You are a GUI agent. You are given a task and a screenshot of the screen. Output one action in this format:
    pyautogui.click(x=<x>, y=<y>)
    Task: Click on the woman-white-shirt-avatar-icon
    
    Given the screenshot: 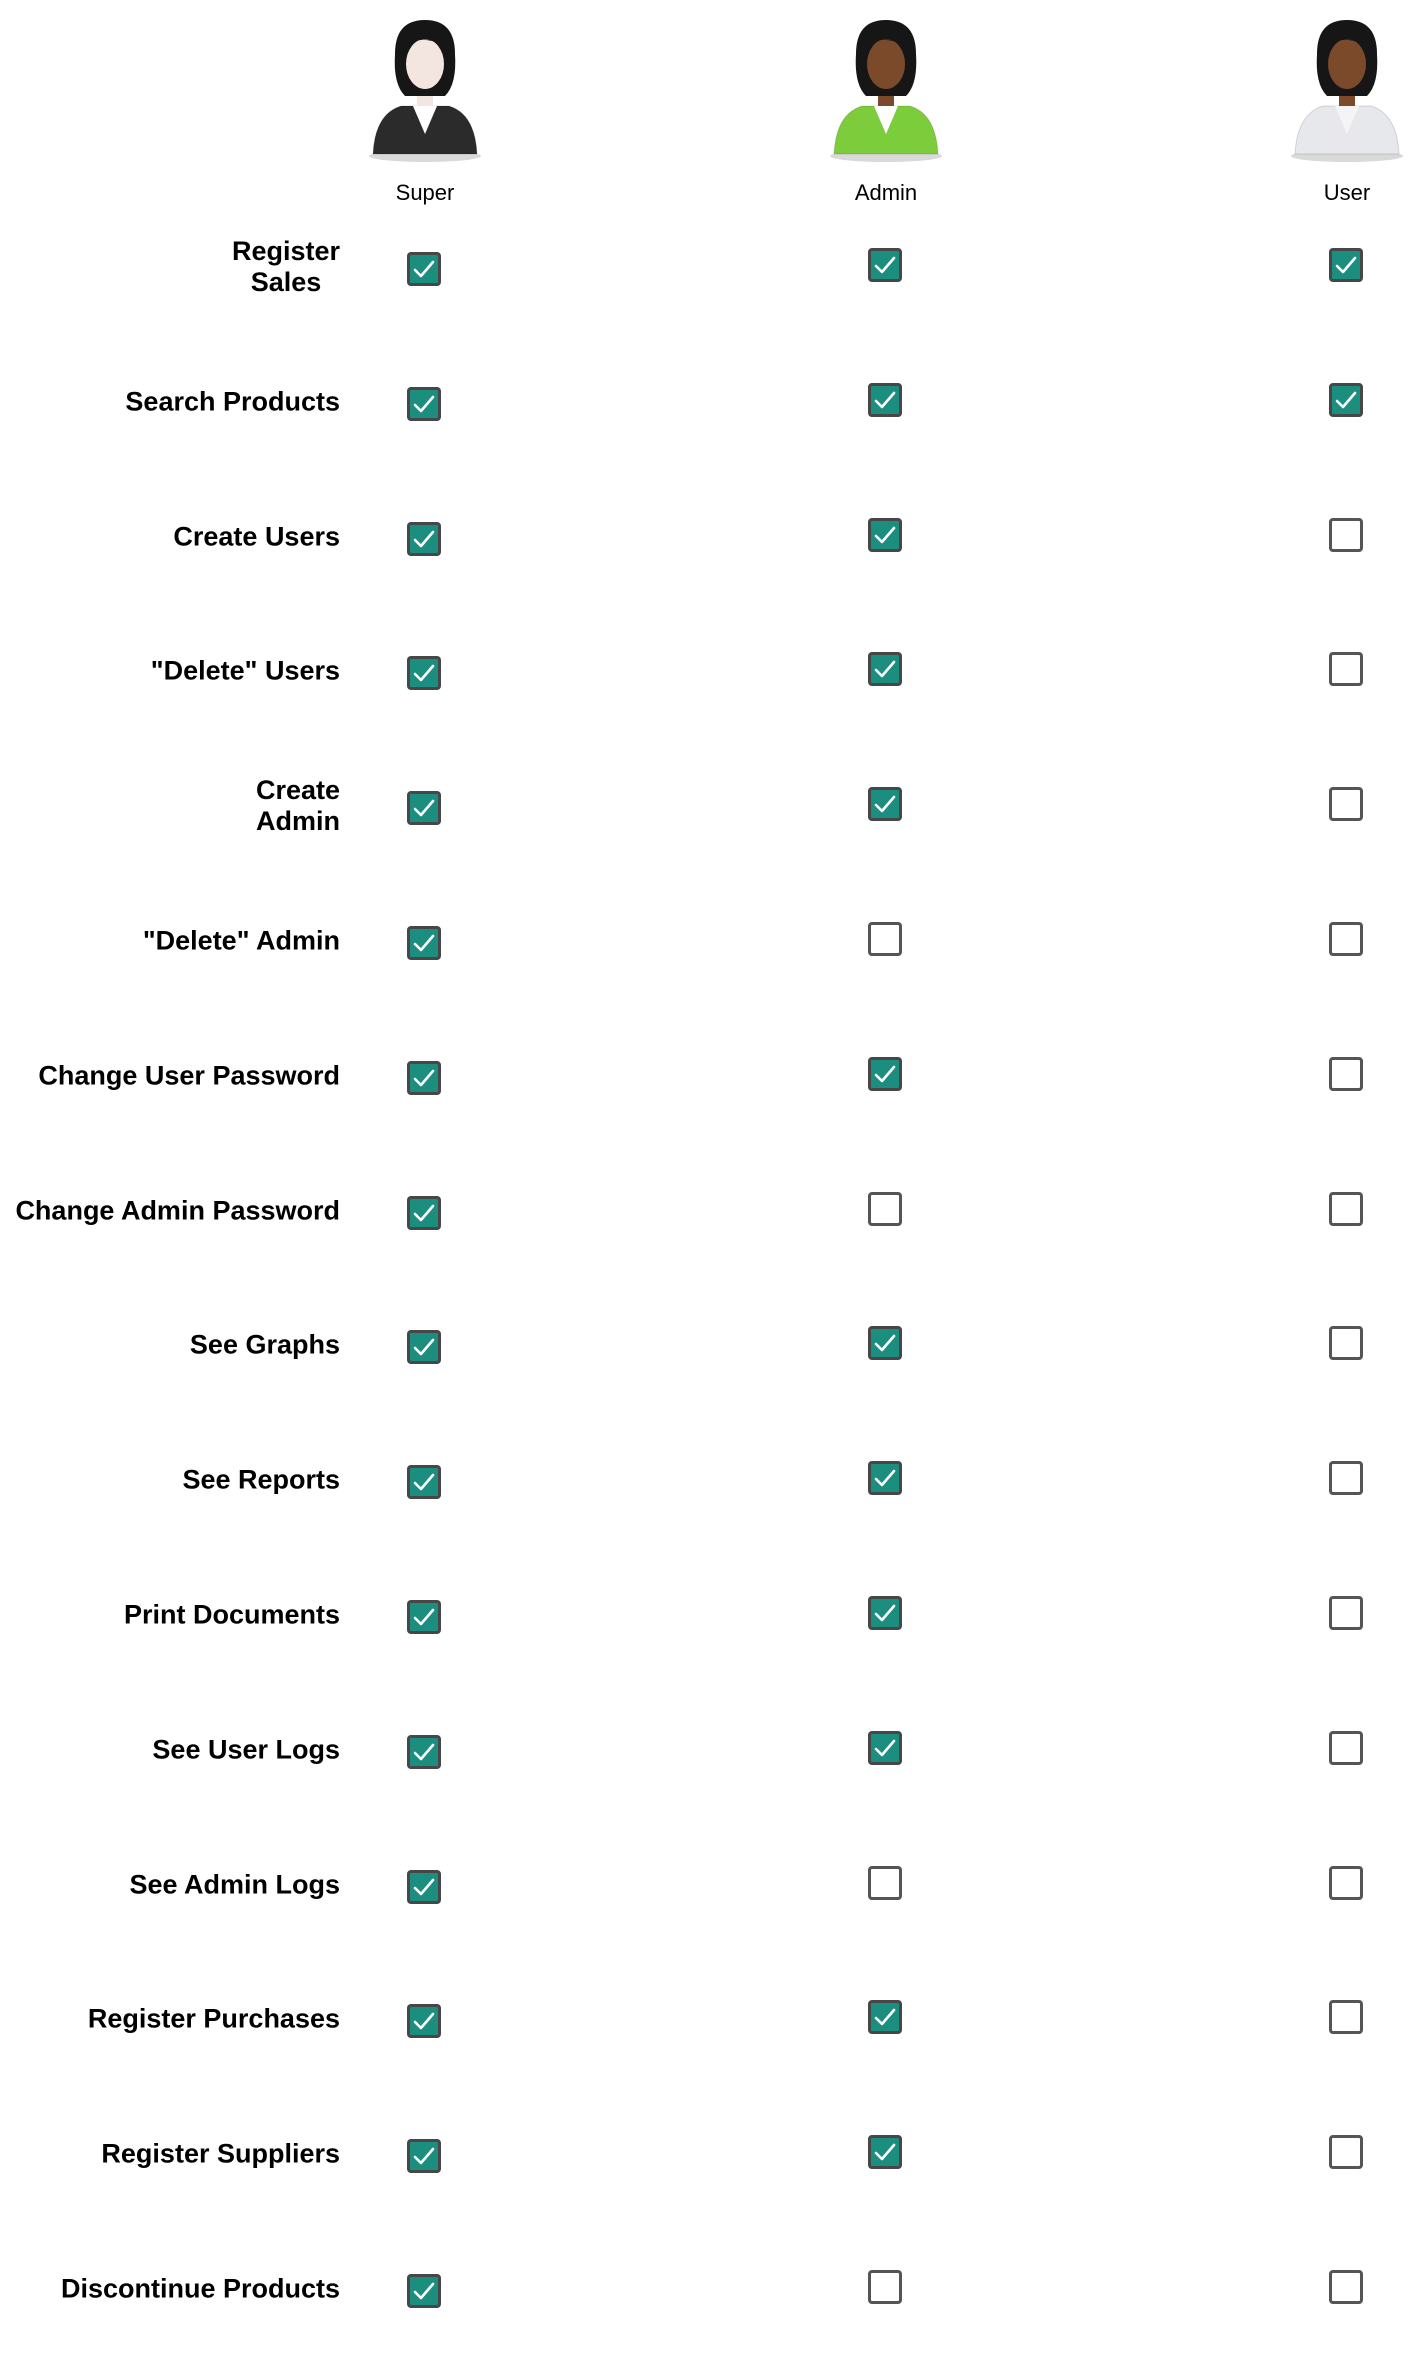 What is the action you would take?
    pyautogui.click(x=1347, y=82)
    